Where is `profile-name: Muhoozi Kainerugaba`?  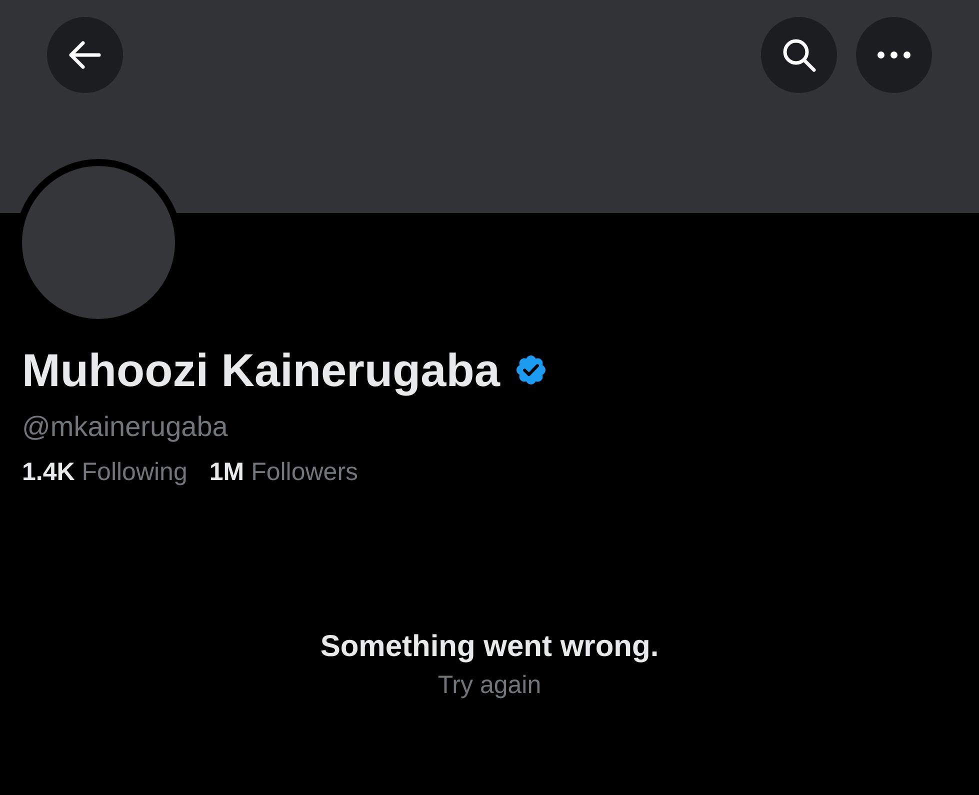
profile-name: Muhoozi Kainerugaba is located at coordinates (261, 370).